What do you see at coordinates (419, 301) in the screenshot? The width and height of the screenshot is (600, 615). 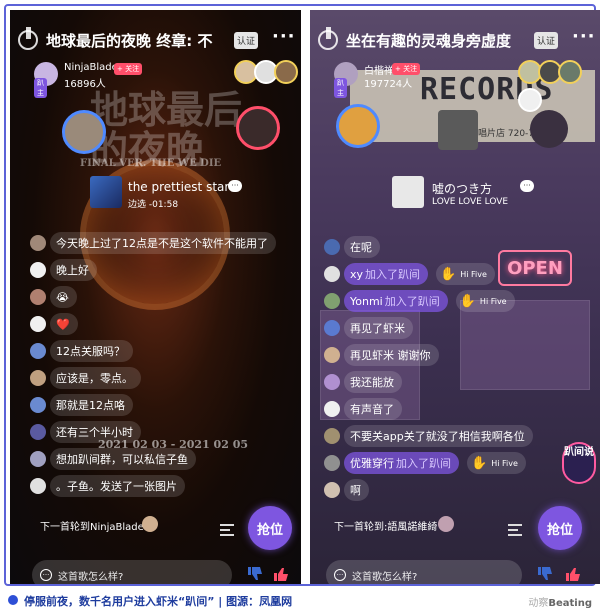 I see `chat-message: Yonmi 加入了趴间 ✋ Hi Five` at bounding box center [419, 301].